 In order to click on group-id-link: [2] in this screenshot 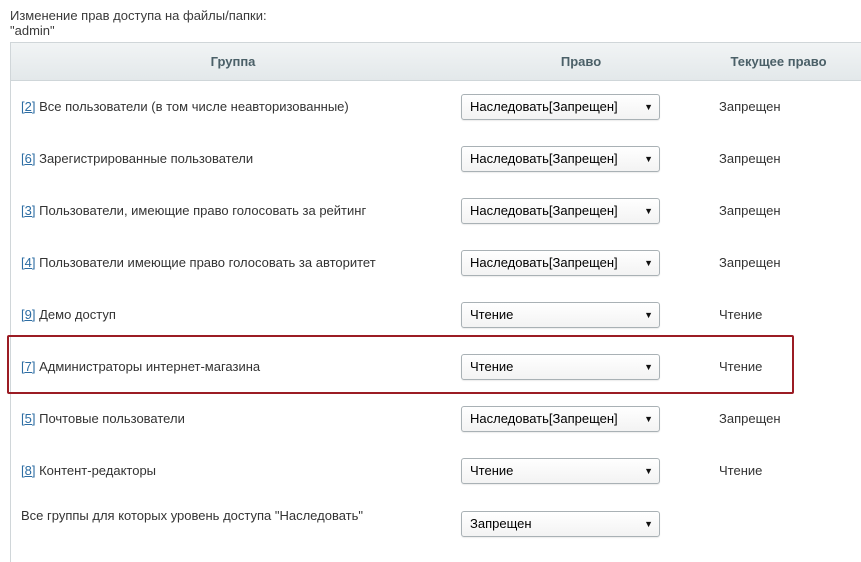, I will do `click(28, 106)`.